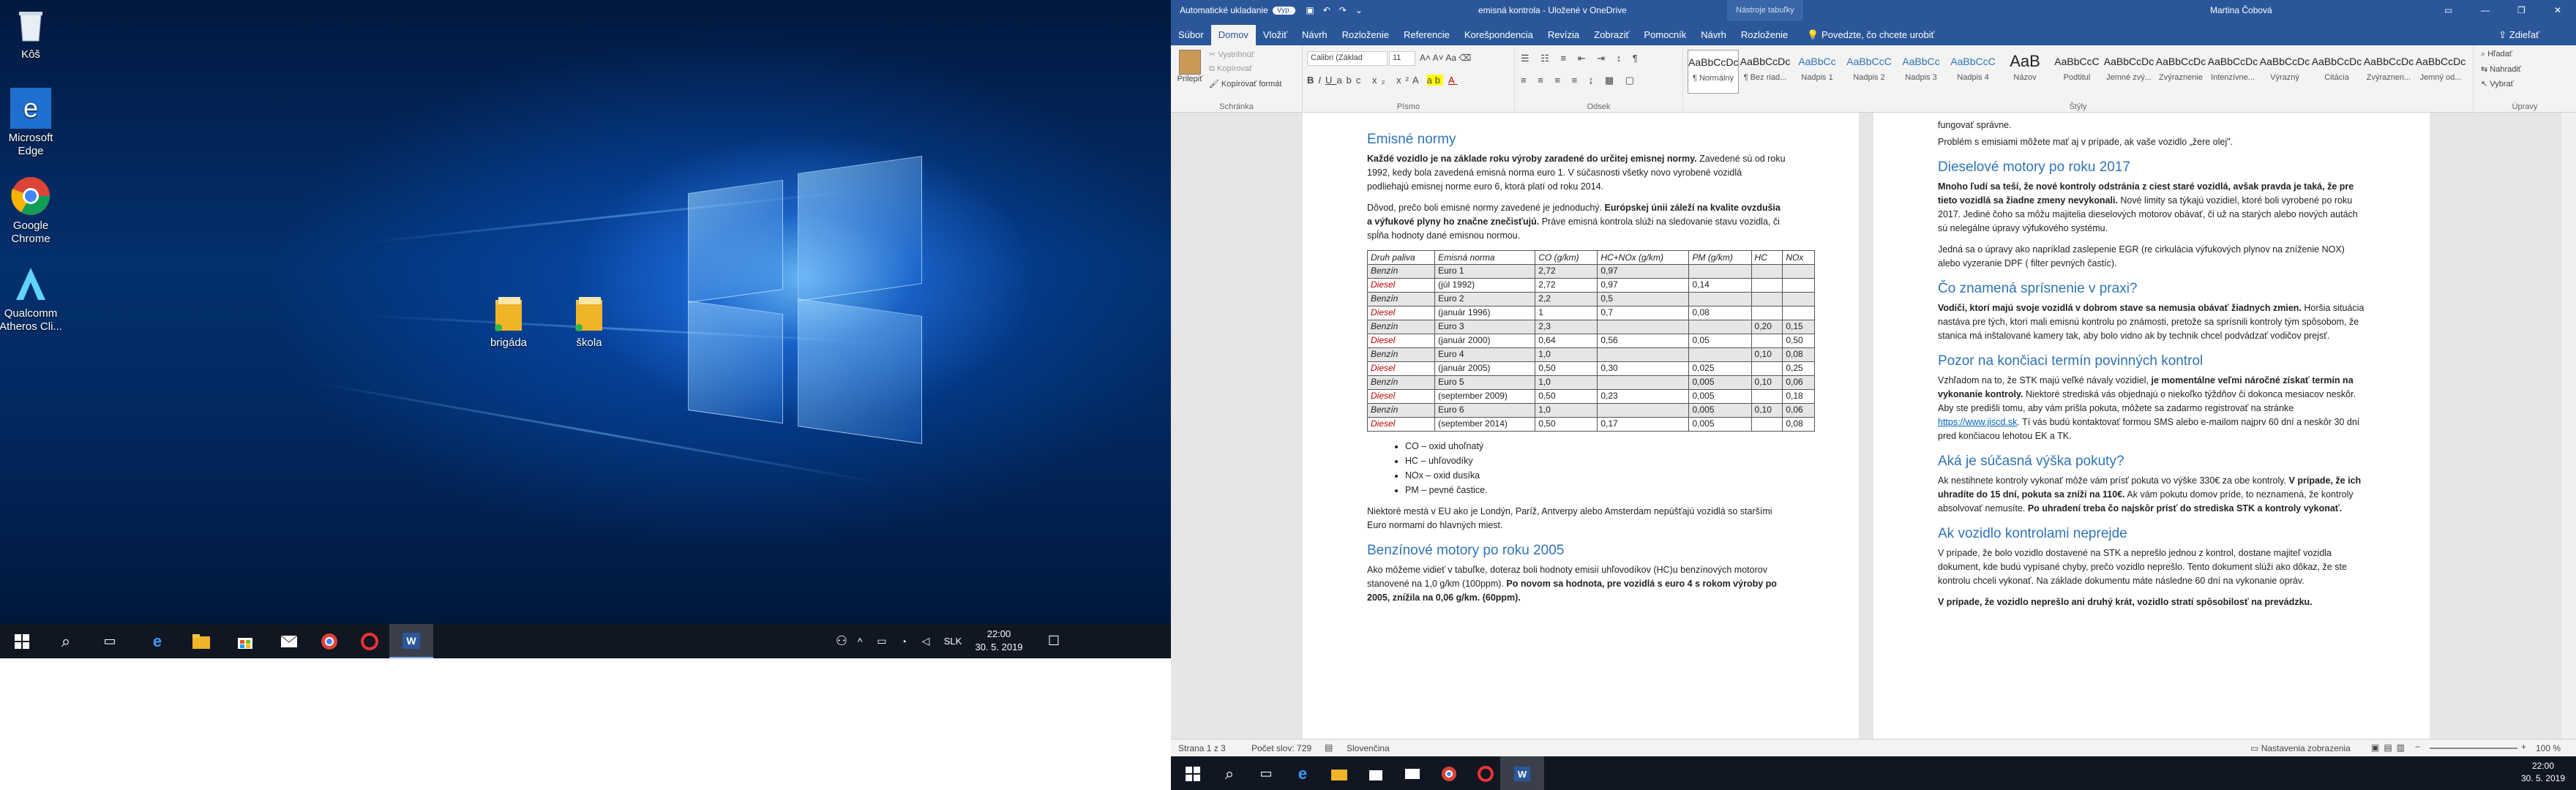  What do you see at coordinates (1643, 271) in the screenshot?
I see `table-cell: 0,97` at bounding box center [1643, 271].